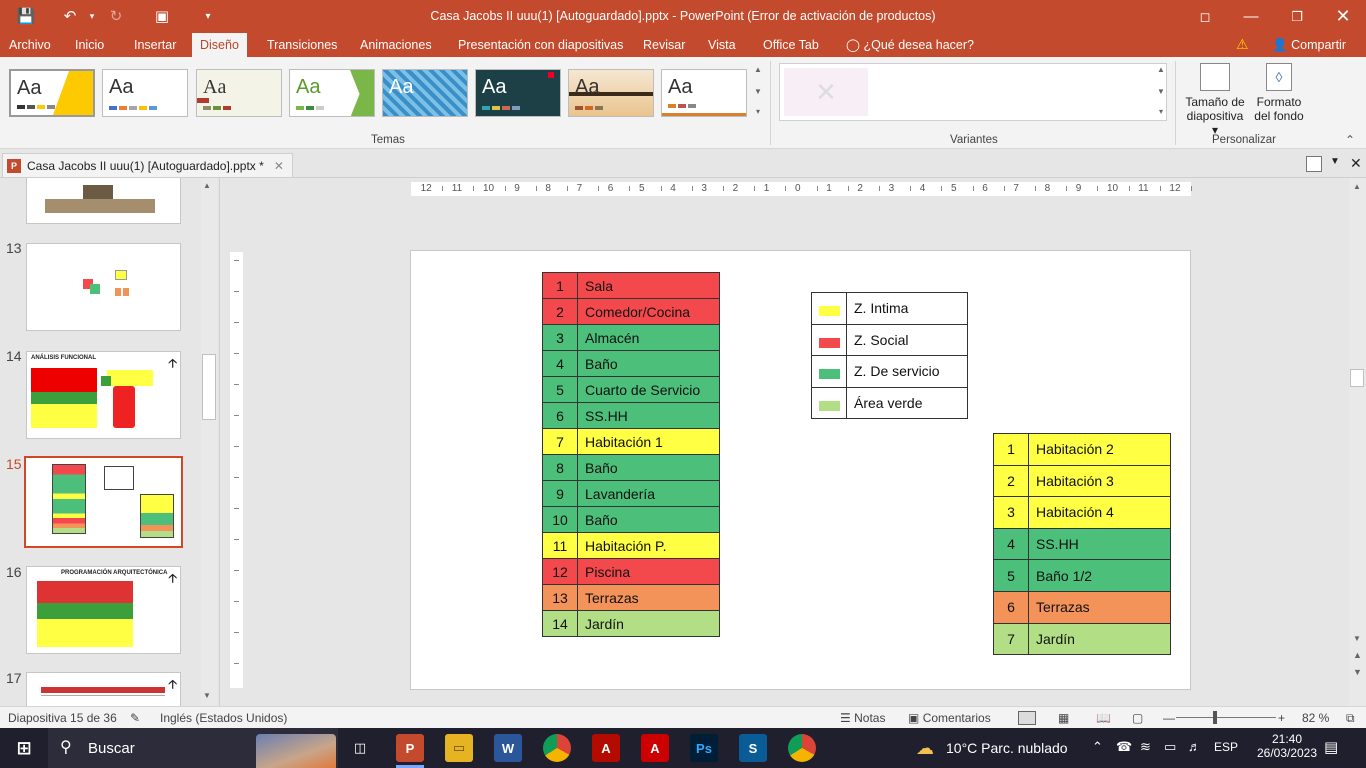 This screenshot has height=768, width=1366. Describe the element at coordinates (1194, 746) in the screenshot. I see `volume-icon: ♬` at that location.